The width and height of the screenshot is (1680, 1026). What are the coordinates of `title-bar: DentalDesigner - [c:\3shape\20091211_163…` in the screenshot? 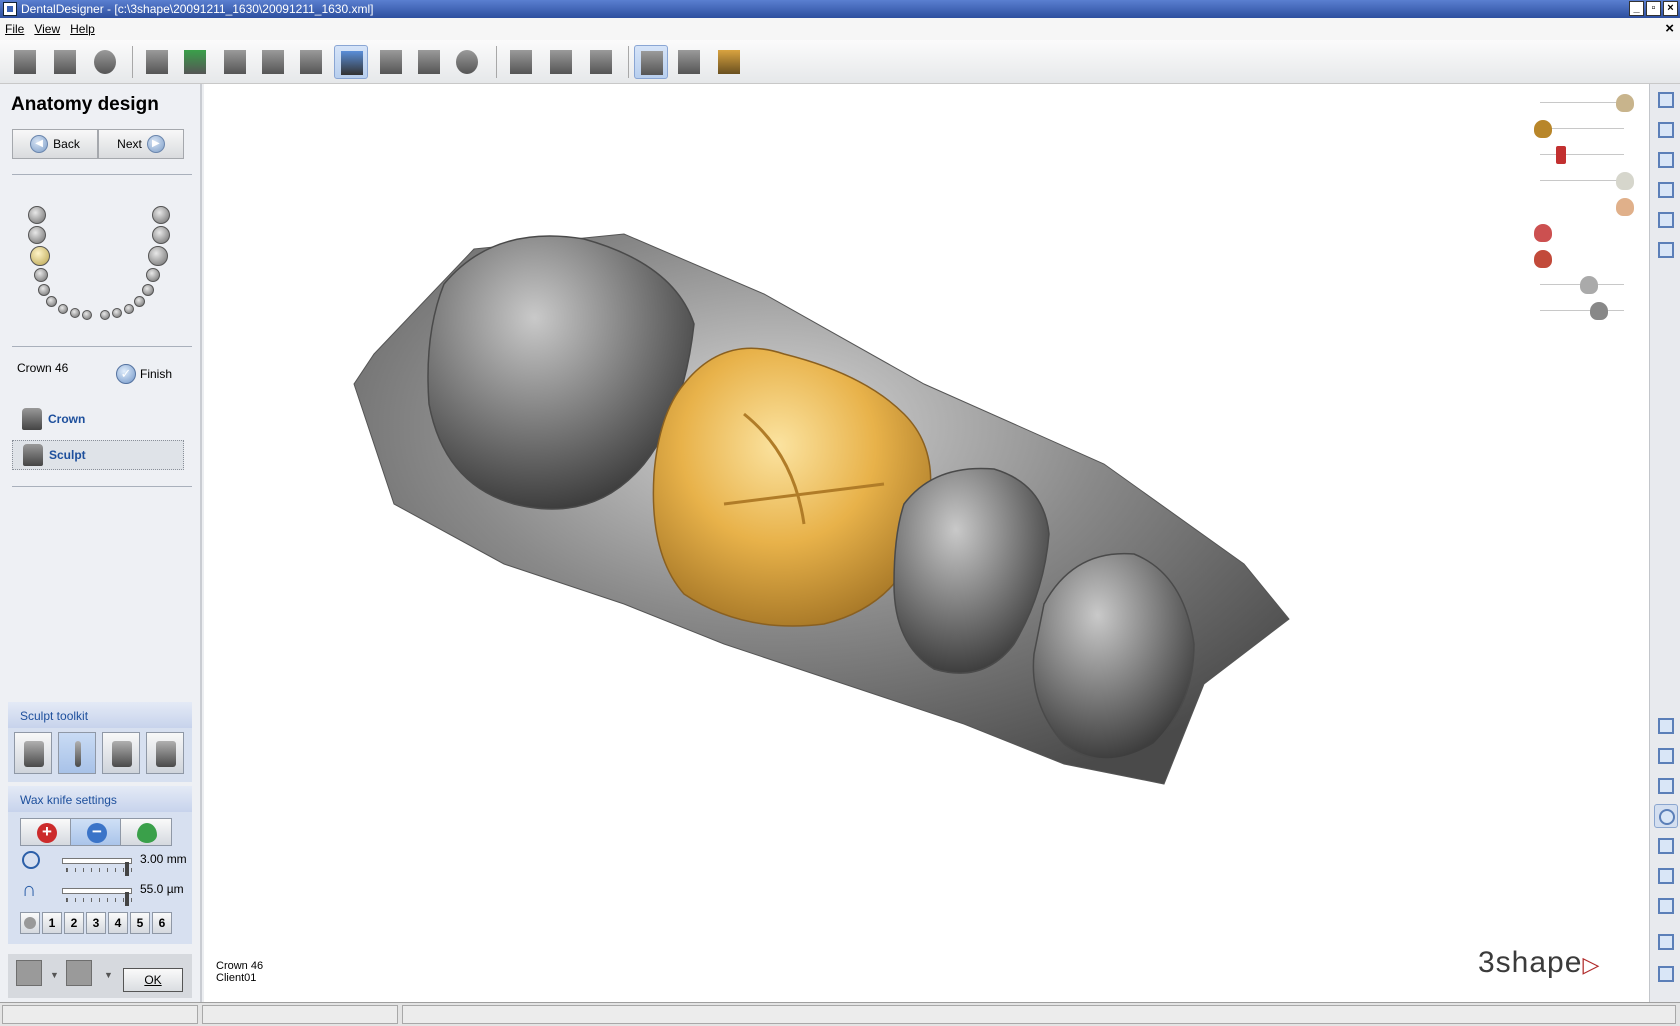 It's located at (840, 9).